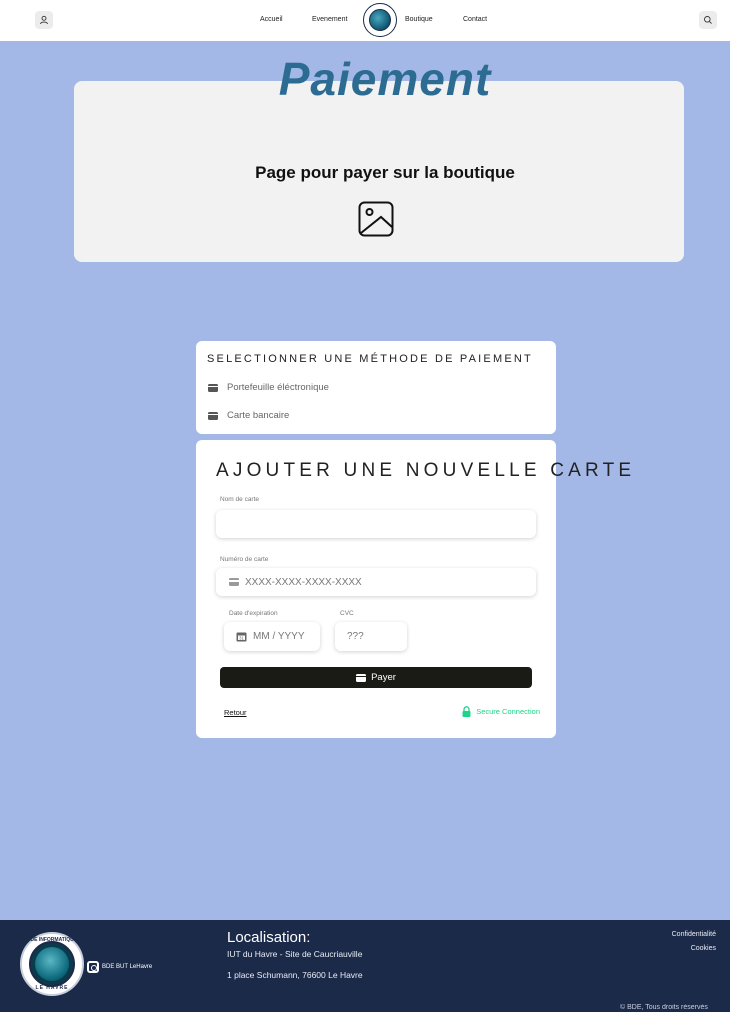  I want to click on privacy-link: Confidentialité, so click(694, 934).